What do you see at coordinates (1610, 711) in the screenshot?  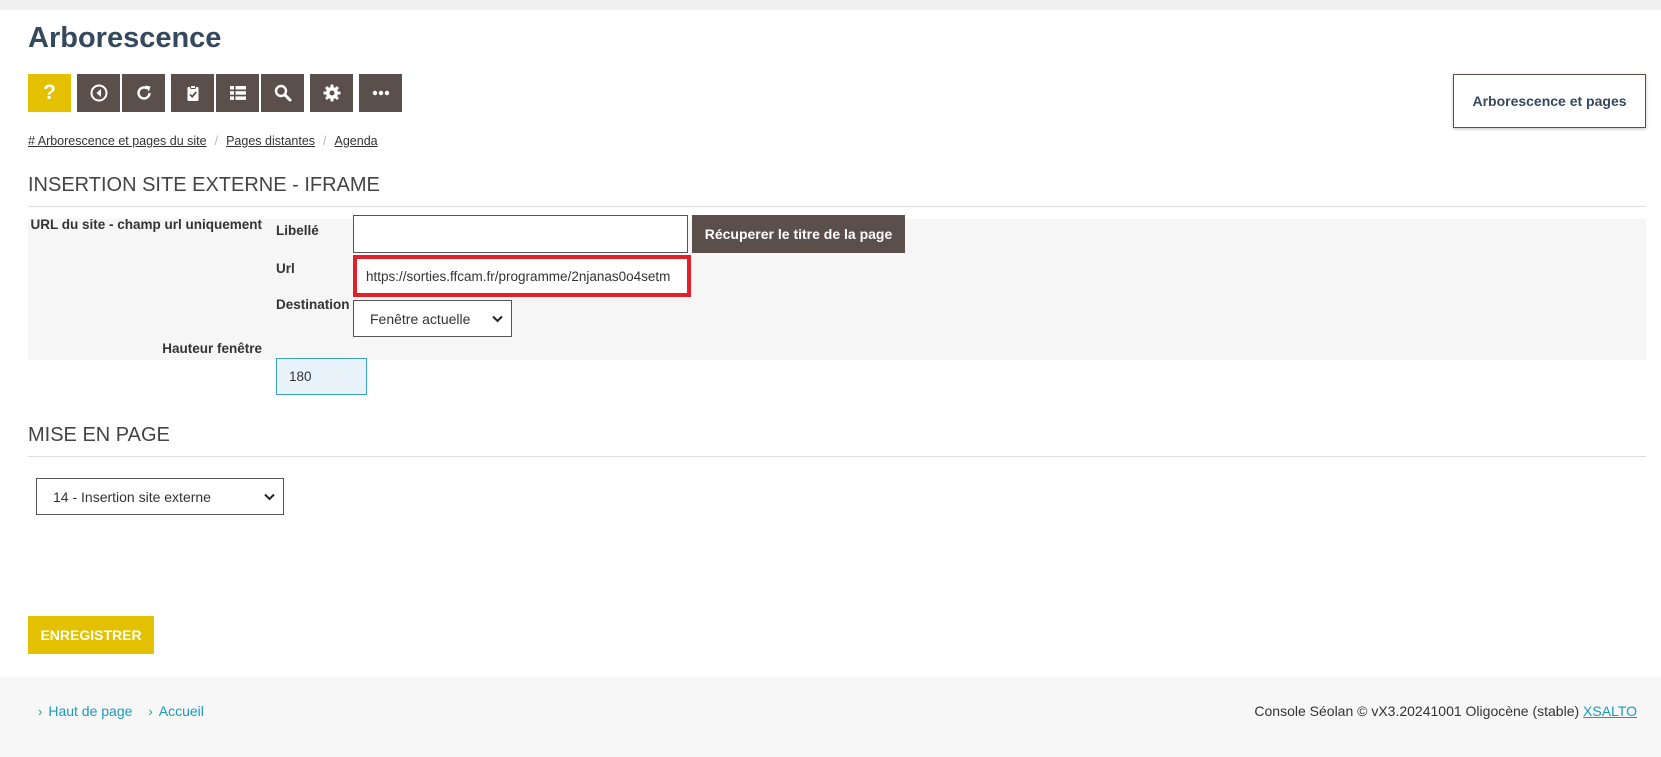 I see `xsalto-link: XSALTO` at bounding box center [1610, 711].